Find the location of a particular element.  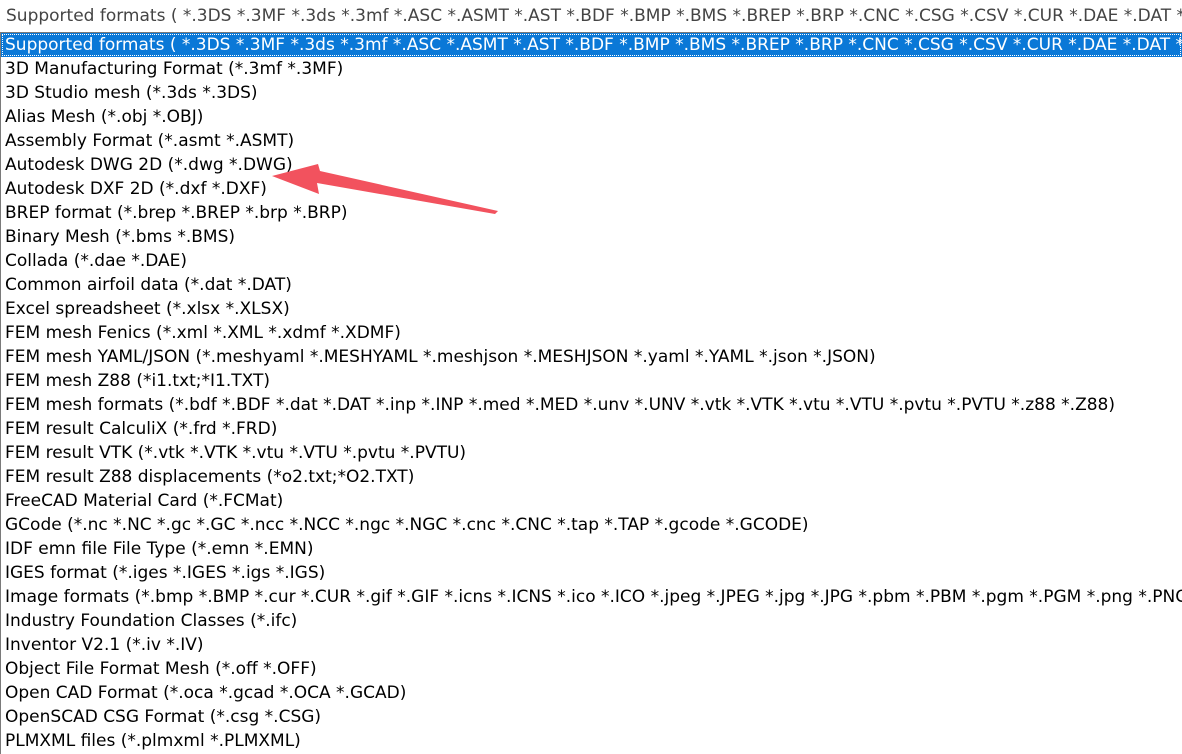

list-item: Binary Mesh (*.bms *.BMS) is located at coordinates (591, 237).